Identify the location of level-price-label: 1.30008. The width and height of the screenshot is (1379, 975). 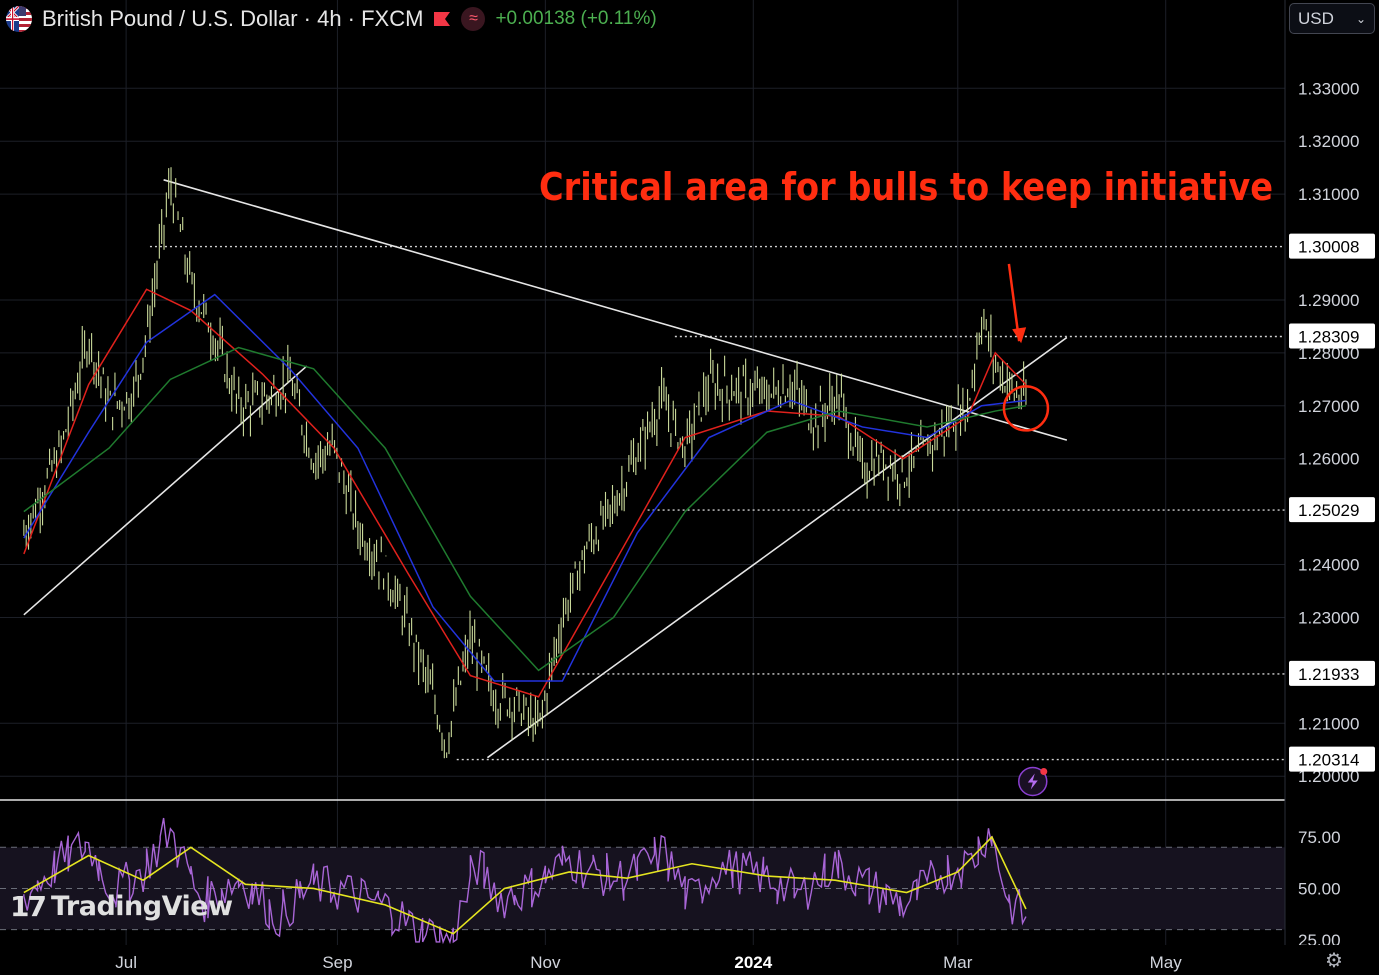
(1328, 247).